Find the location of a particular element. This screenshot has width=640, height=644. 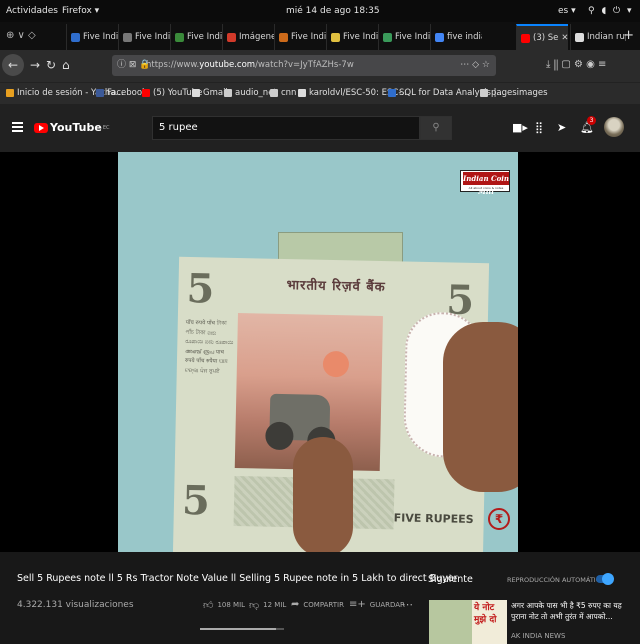

browser-tab: five india r is located at coordinates (456, 37).